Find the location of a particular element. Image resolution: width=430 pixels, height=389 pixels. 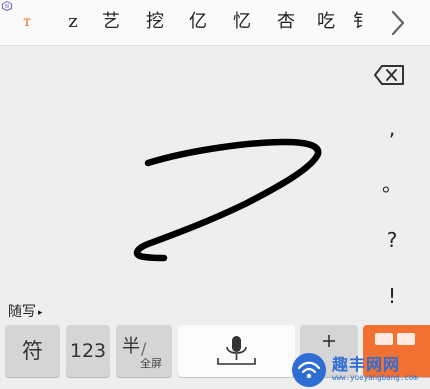

watermark: 趣丰网网 www.yueyangbang.com is located at coordinates (359, 367).